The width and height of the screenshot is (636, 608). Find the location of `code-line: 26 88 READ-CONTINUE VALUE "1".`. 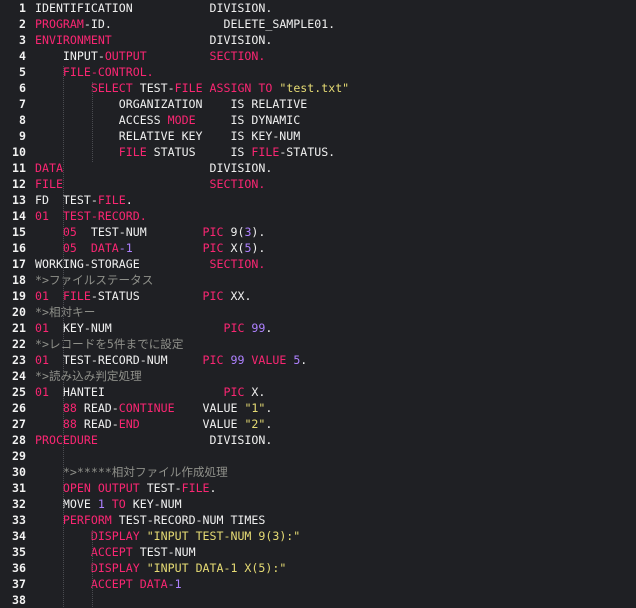

code-line: 26 88 READ-CONTINUE VALUE "1". is located at coordinates (318, 408).